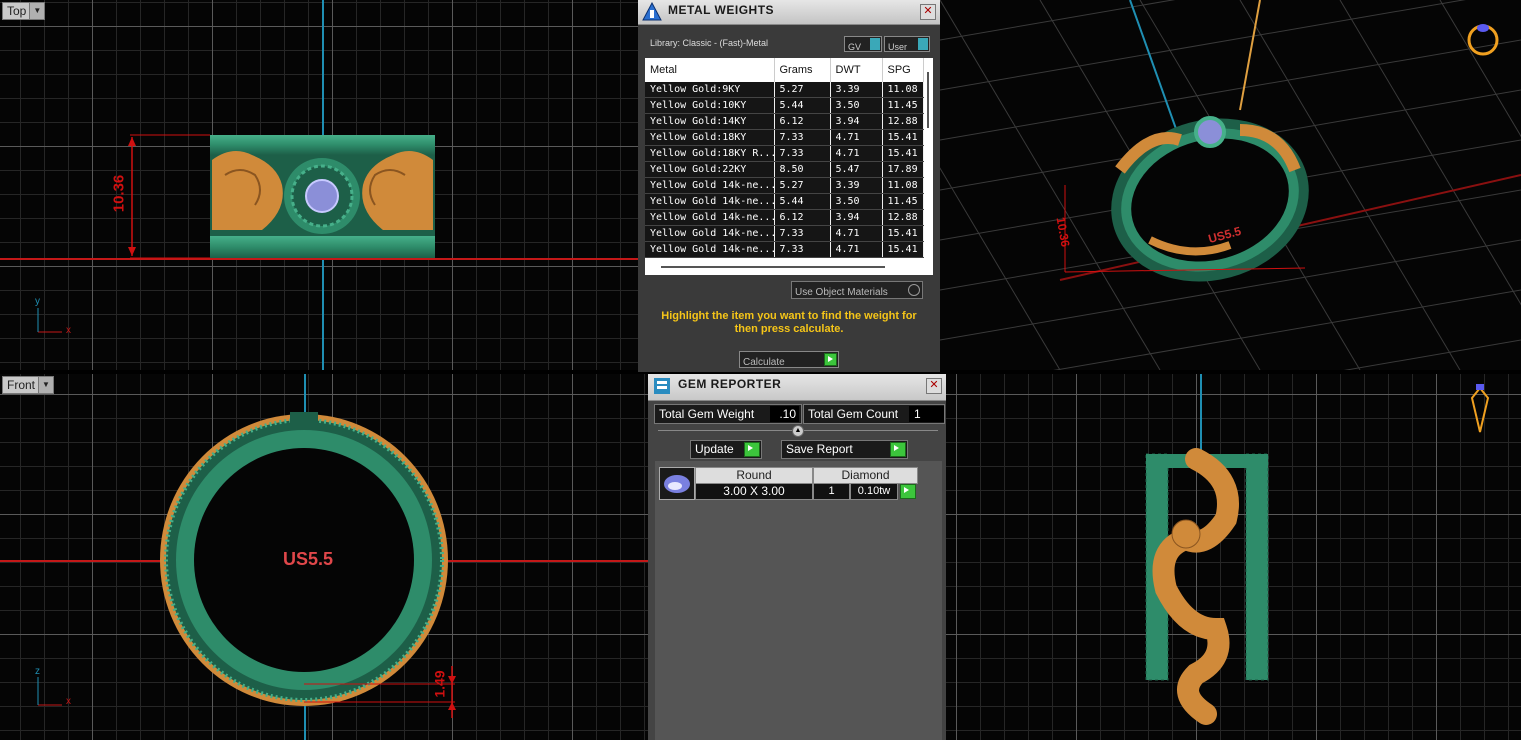 The image size is (1521, 740). I want to click on panel-title: GEM REPORTER, so click(730, 384).